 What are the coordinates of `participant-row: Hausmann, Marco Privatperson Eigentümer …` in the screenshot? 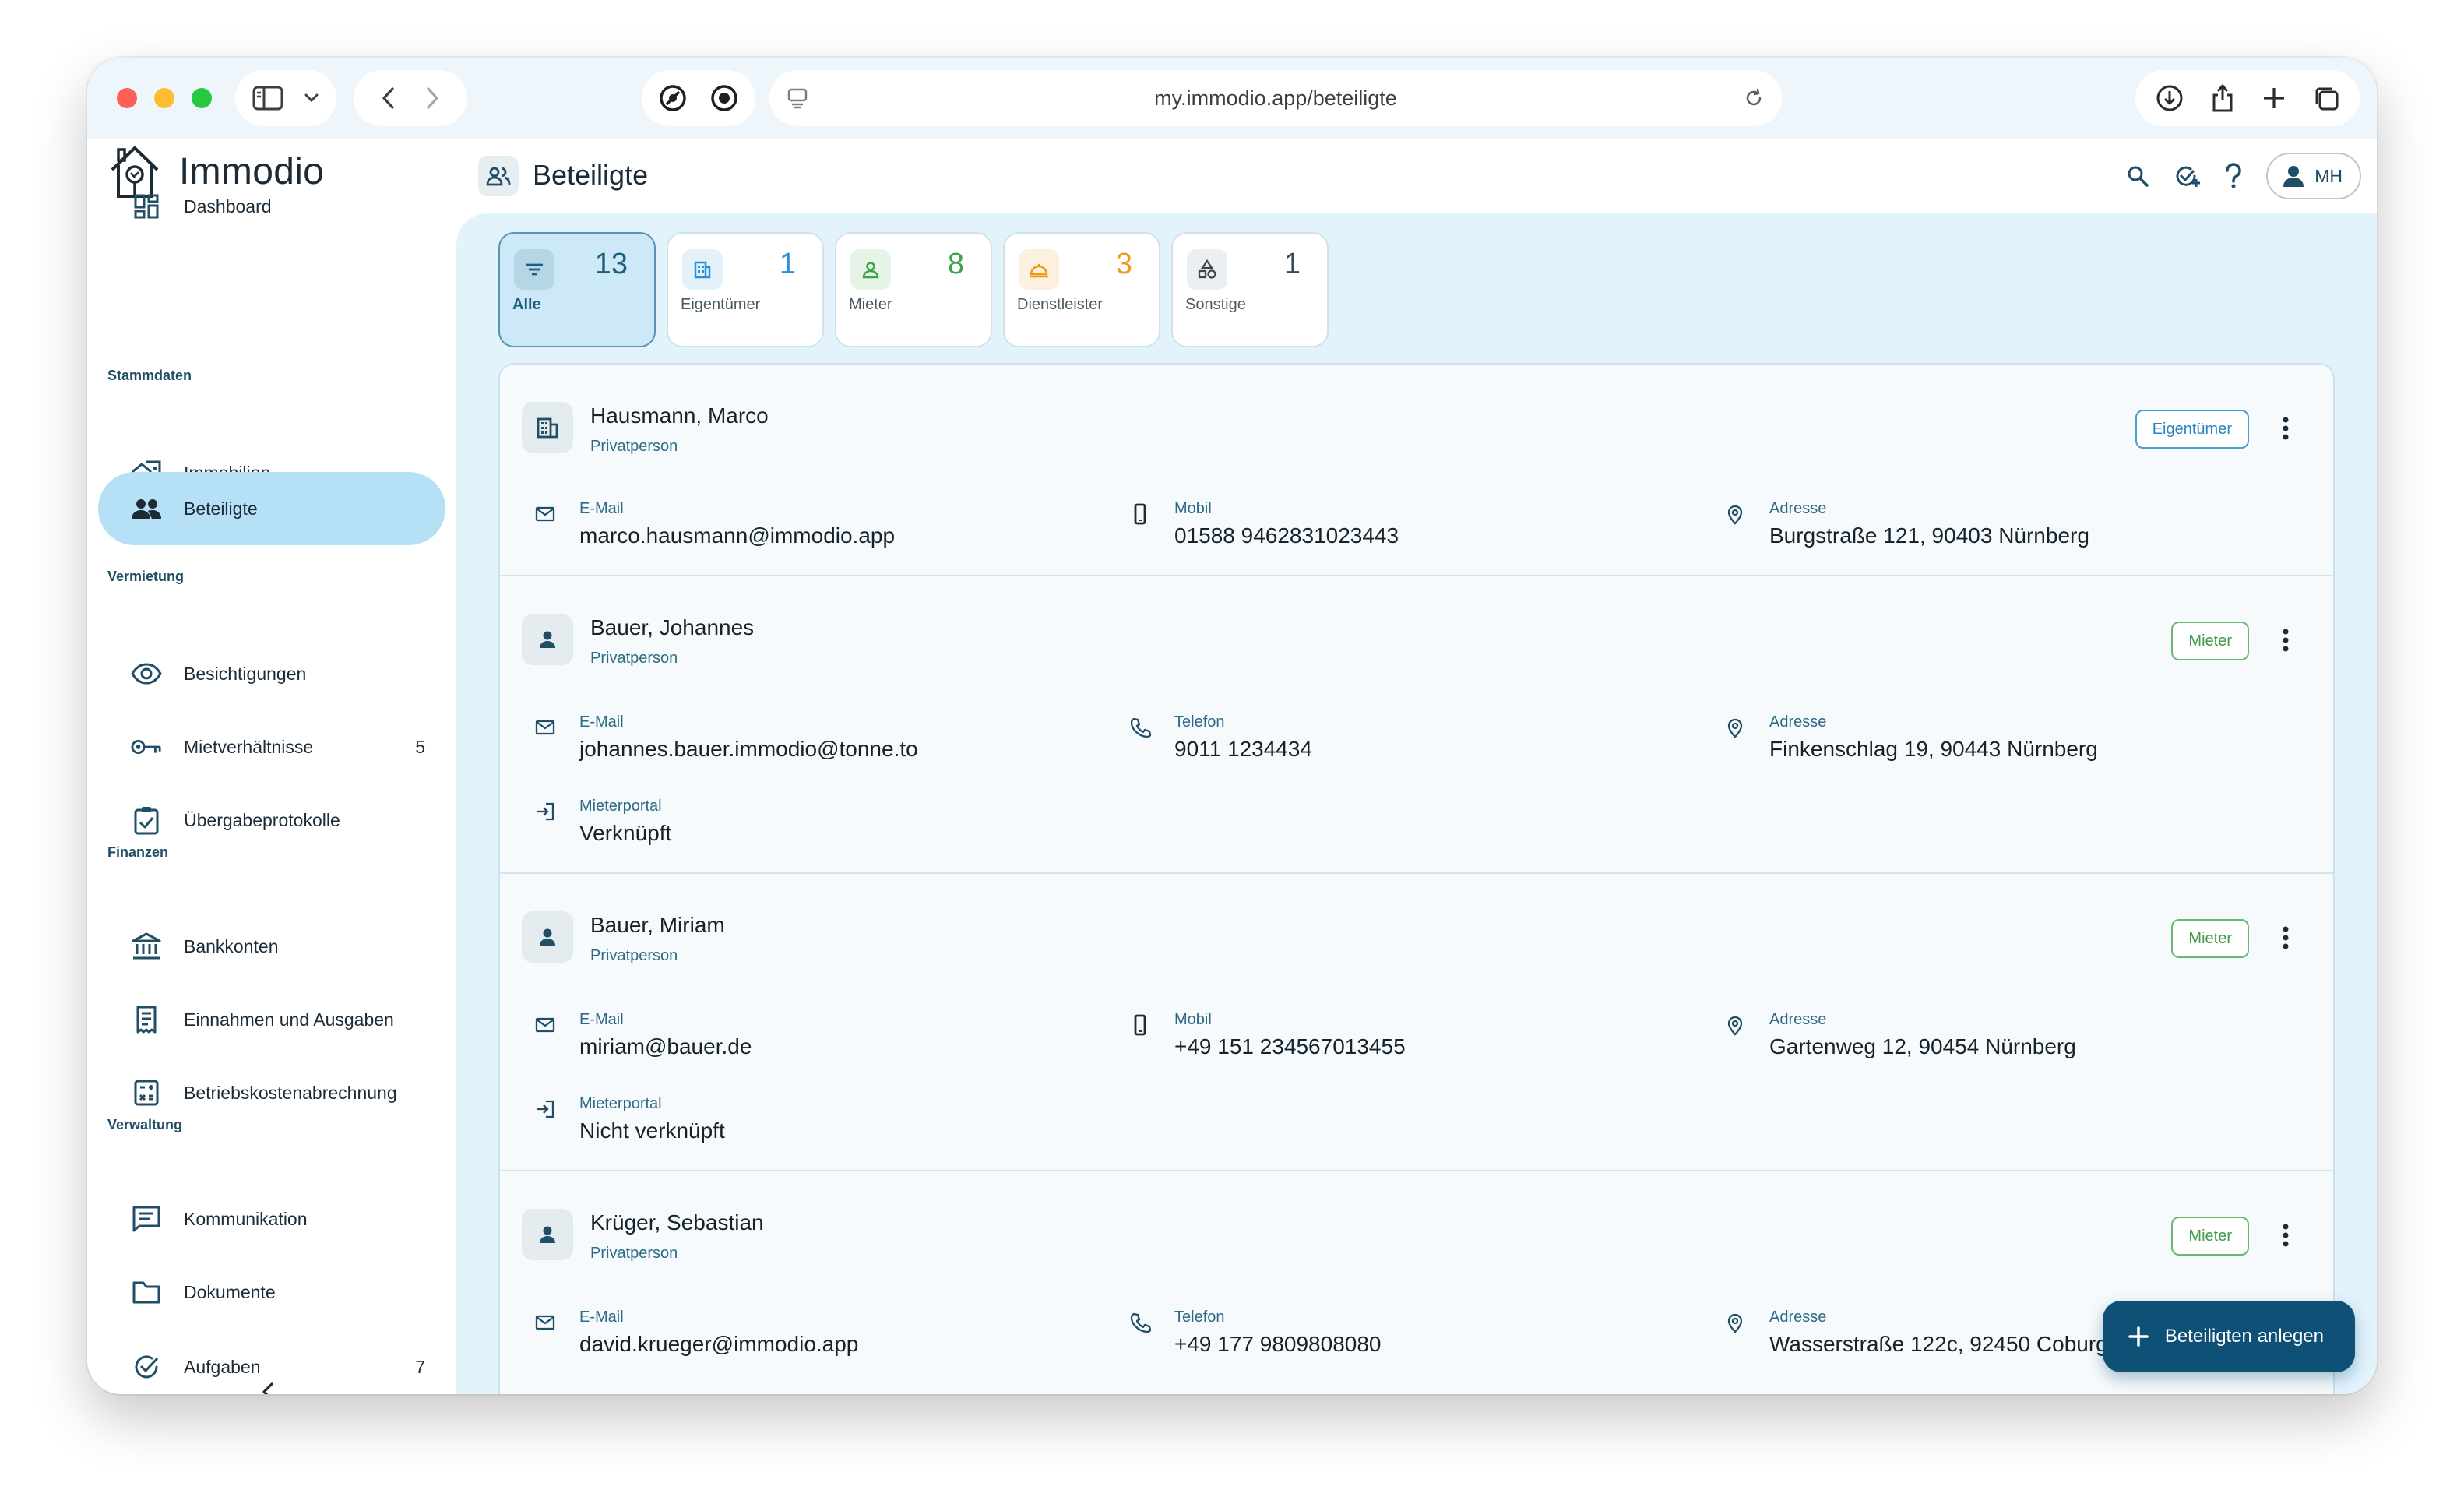 It's located at (1416, 470).